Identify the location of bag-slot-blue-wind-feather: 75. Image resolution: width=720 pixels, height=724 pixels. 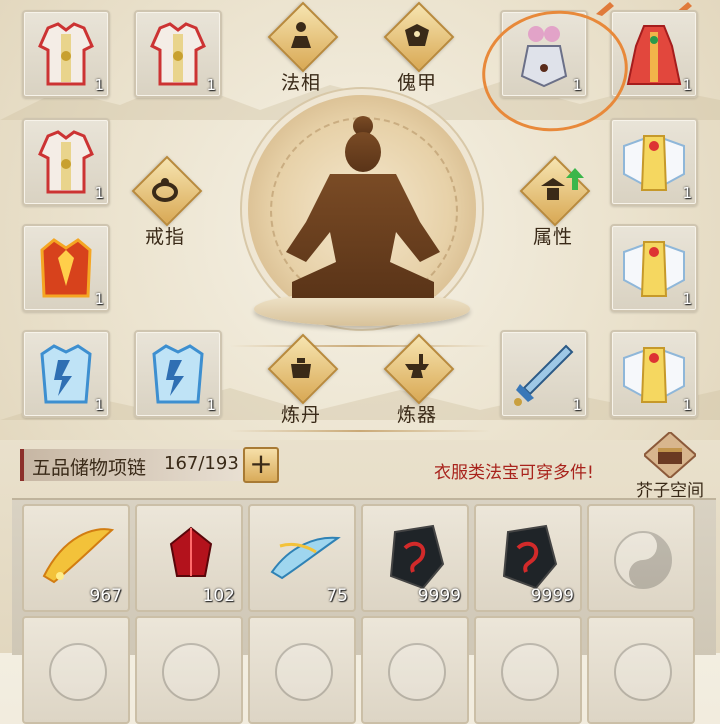
(302, 558).